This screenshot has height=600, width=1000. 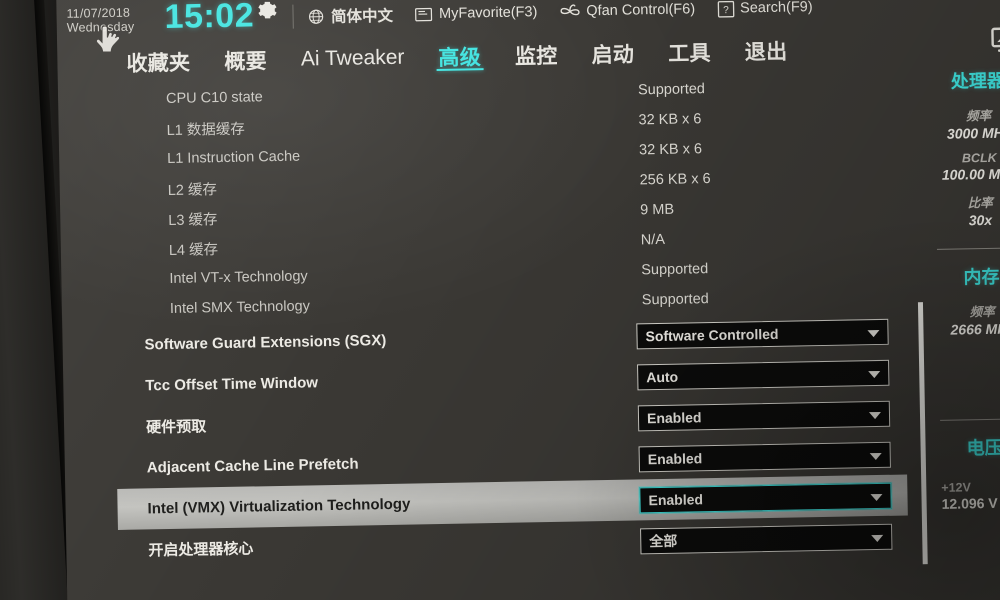 What do you see at coordinates (980, 220) in the screenshot?
I see `cpu-ratio-value: 30x` at bounding box center [980, 220].